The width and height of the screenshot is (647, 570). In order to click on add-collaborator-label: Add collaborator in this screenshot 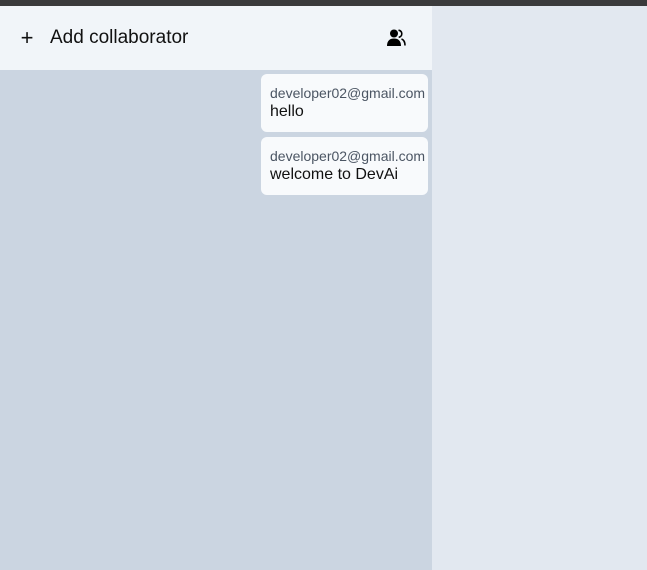, I will do `click(119, 37)`.